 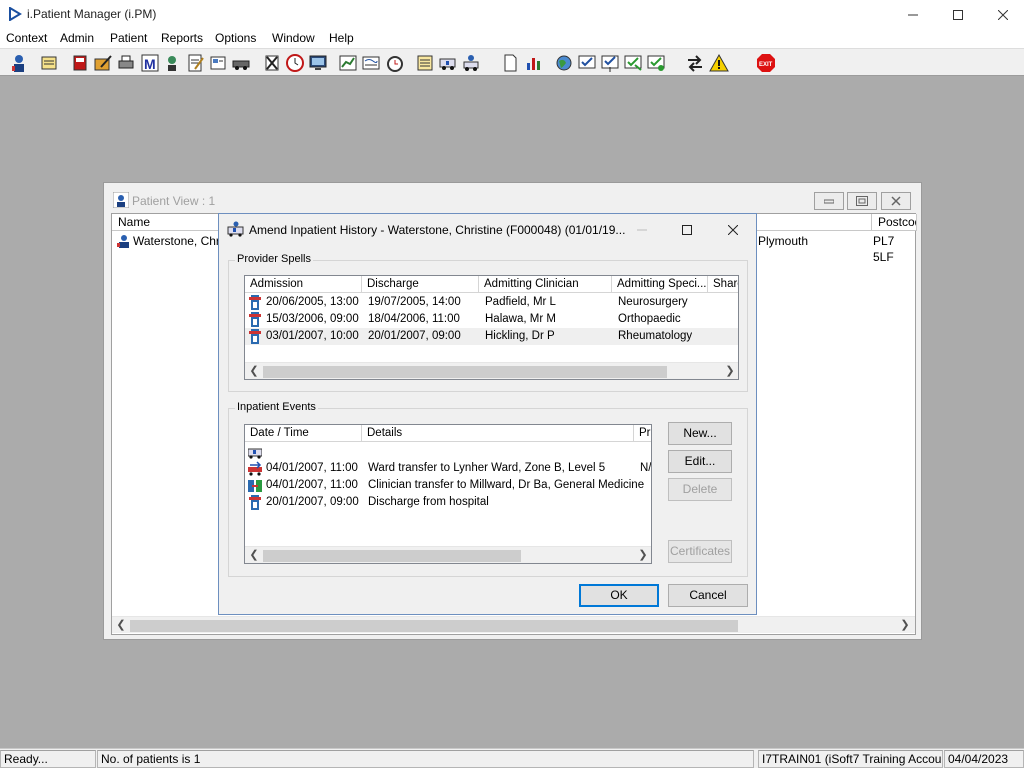 I want to click on column-header-share: Share, so click(x=723, y=284).